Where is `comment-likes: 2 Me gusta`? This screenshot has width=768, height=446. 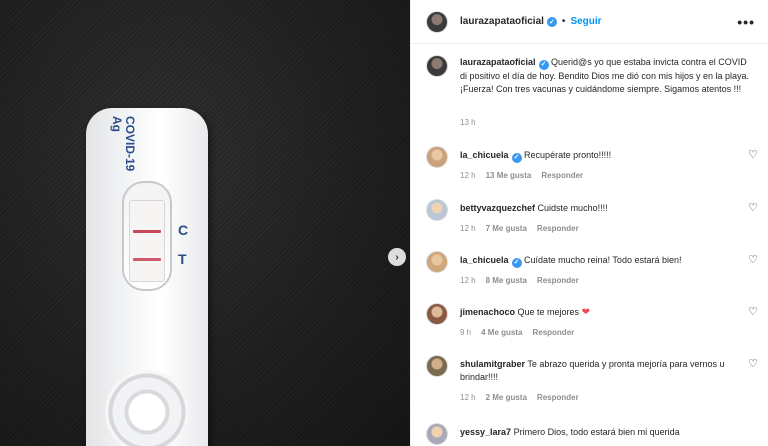
comment-likes: 2 Me gusta is located at coordinates (506, 397).